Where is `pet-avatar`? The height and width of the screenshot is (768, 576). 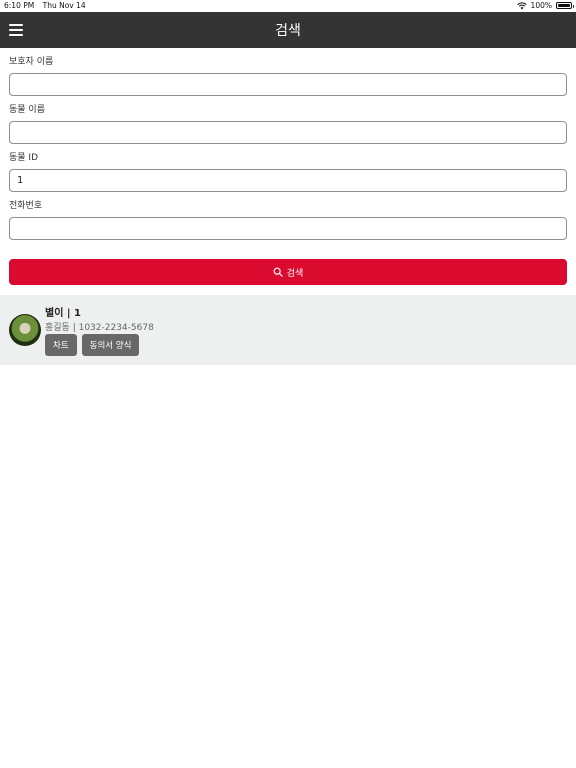
pet-avatar is located at coordinates (25, 330).